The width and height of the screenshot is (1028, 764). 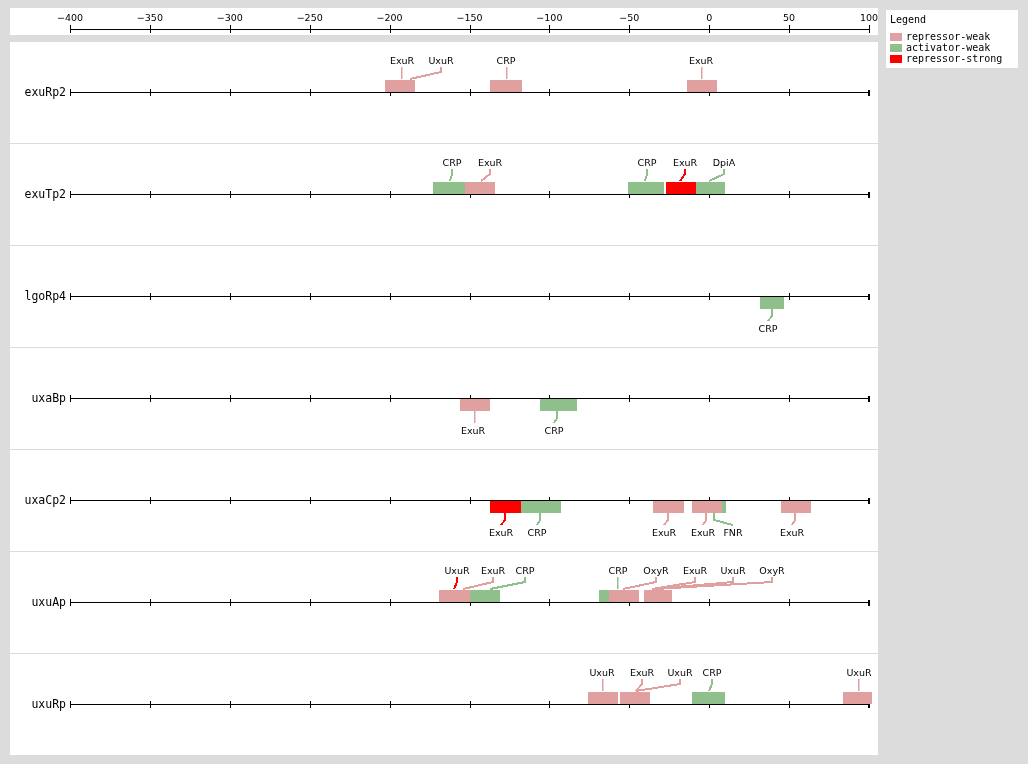 What do you see at coordinates (45, 92) in the screenshot?
I see `promoter-label: exuRp2` at bounding box center [45, 92].